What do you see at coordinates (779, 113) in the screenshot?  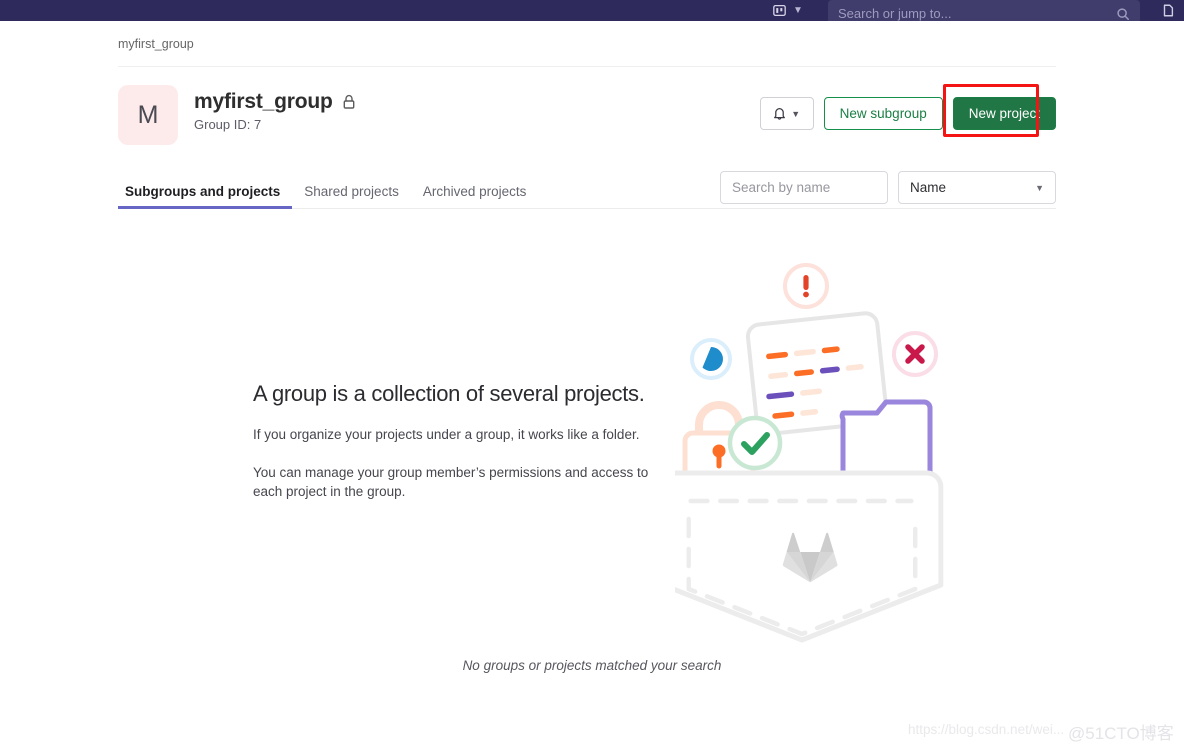 I see `bell-icon` at bounding box center [779, 113].